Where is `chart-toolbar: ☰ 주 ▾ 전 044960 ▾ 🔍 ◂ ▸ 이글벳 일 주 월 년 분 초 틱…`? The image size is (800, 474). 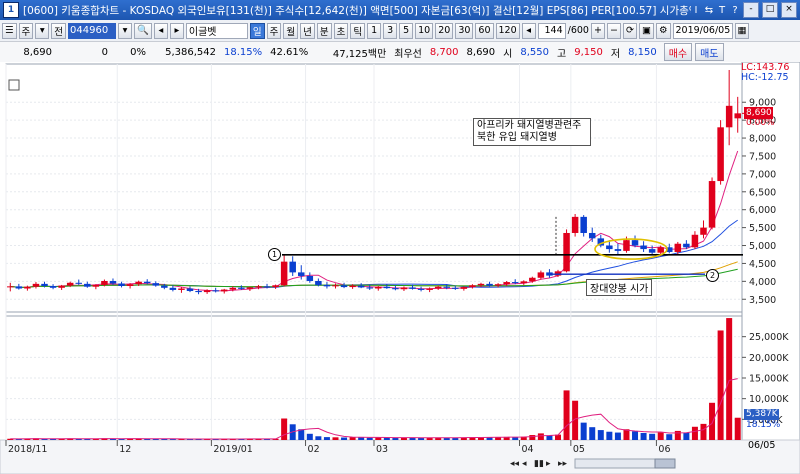 chart-toolbar: ☰ 주 ▾ 전 044960 ▾ 🔍 ◂ ▸ 이글벳 일 주 월 년 분 초 틱… is located at coordinates (400, 31).